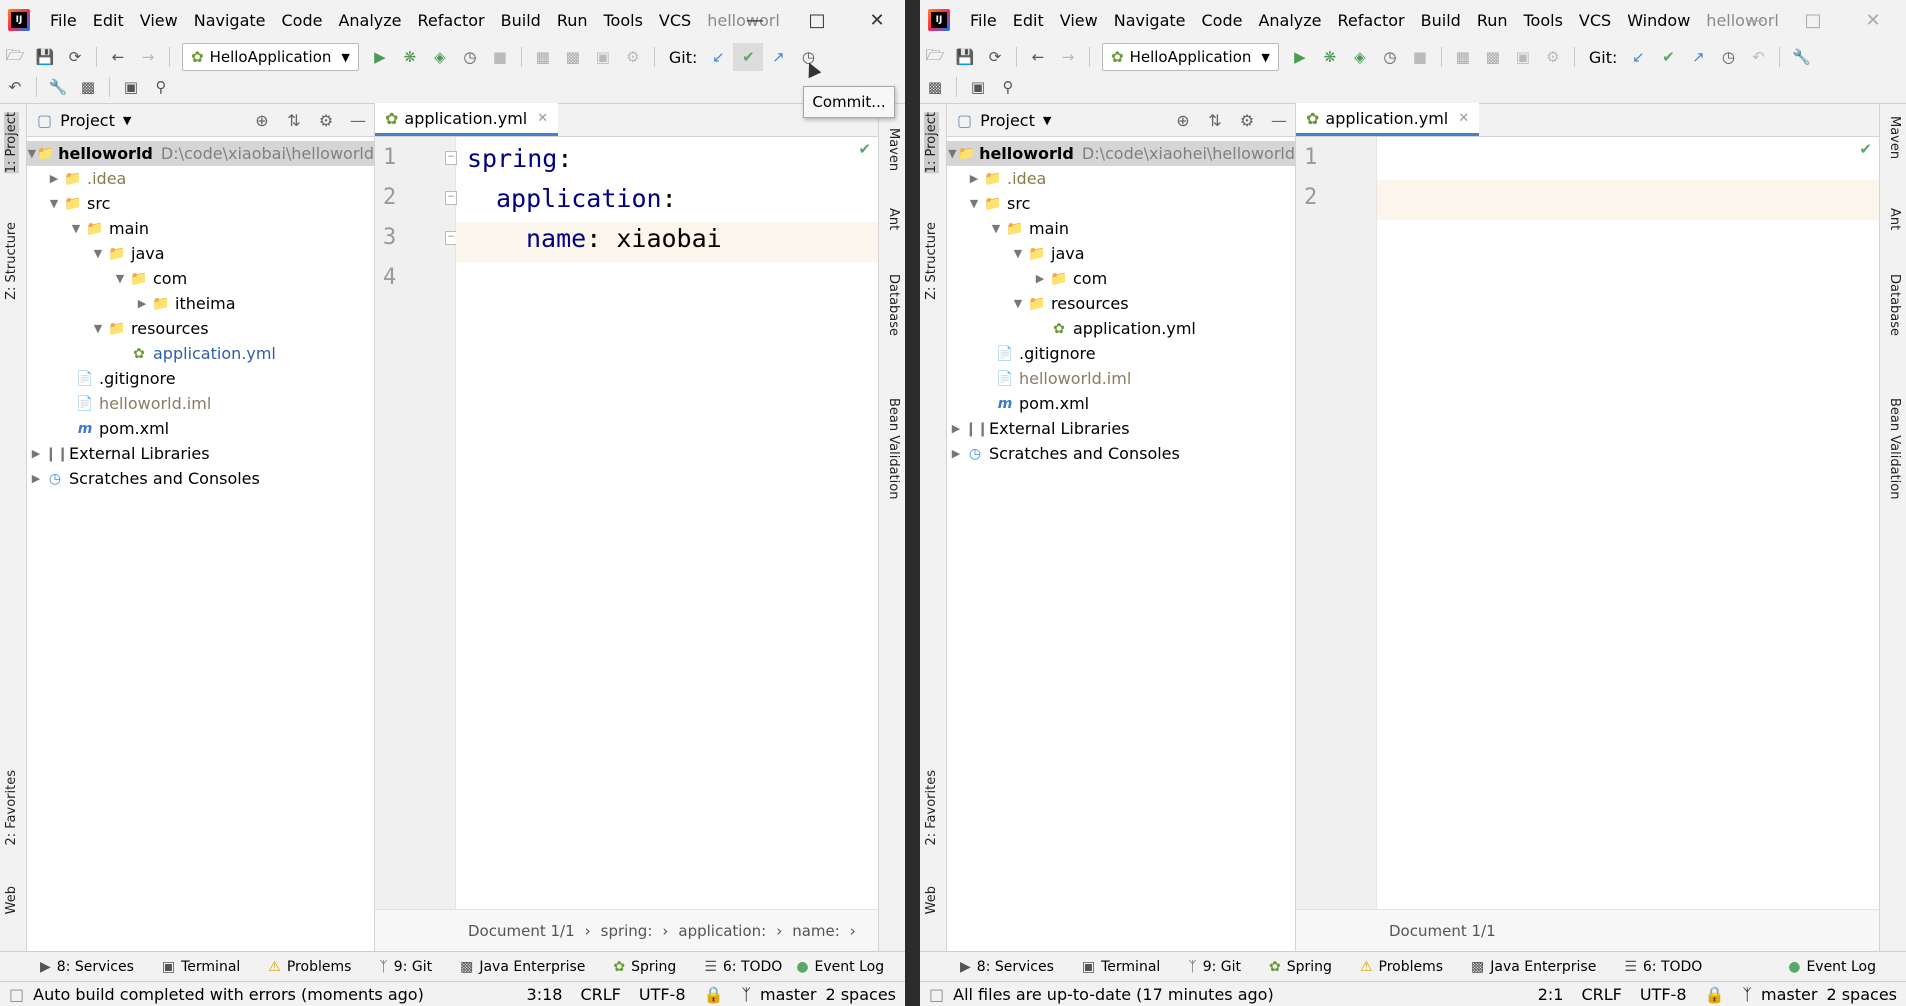  What do you see at coordinates (200, 303) in the screenshot?
I see `tree-node-itheima: ▶ 📁 itheima` at bounding box center [200, 303].